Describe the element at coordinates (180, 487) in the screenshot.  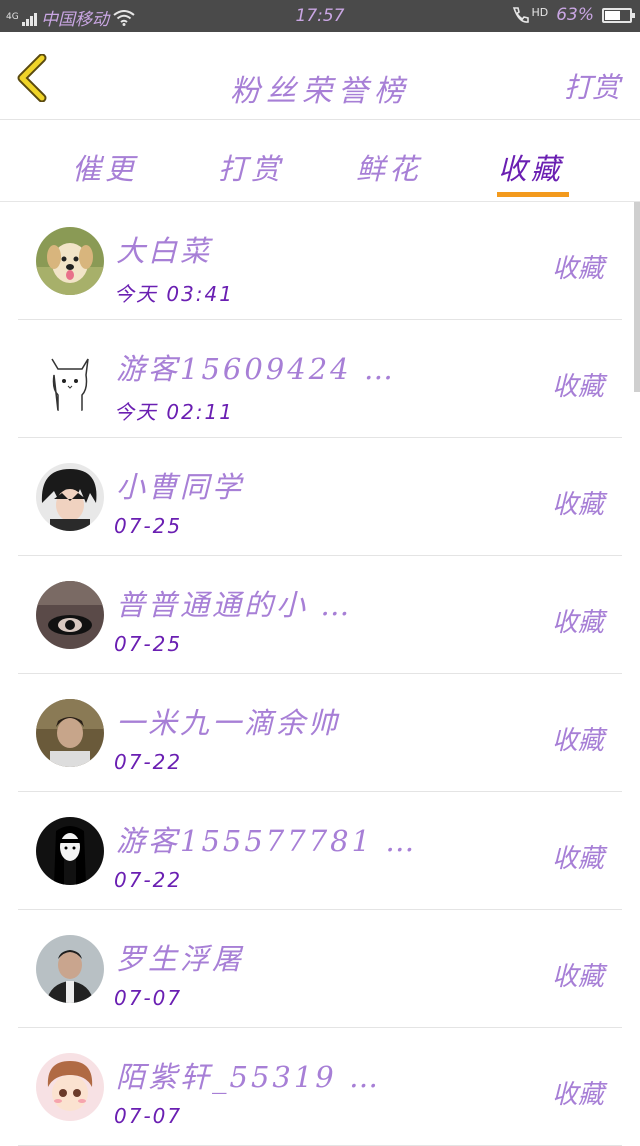
I see `fan-name: 小曹同学` at that location.